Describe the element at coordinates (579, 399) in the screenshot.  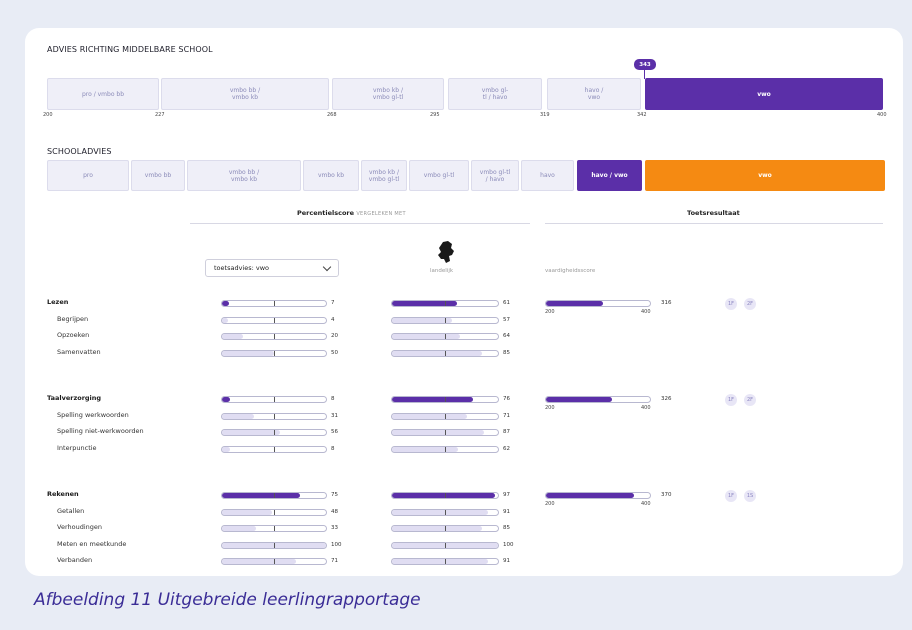
I see `skill-score-fill` at that location.